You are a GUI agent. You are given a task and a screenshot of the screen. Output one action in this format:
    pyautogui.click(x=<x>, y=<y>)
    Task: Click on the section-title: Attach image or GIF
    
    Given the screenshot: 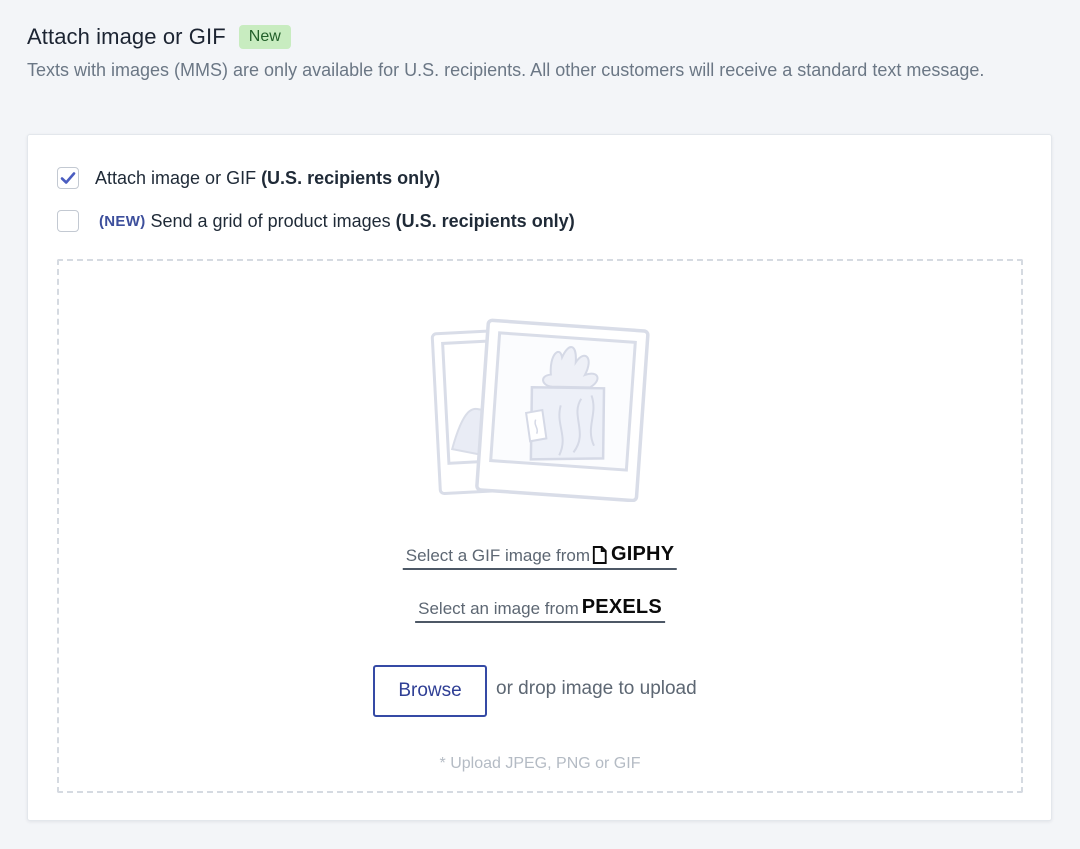 What is the action you would take?
    pyautogui.click(x=126, y=36)
    